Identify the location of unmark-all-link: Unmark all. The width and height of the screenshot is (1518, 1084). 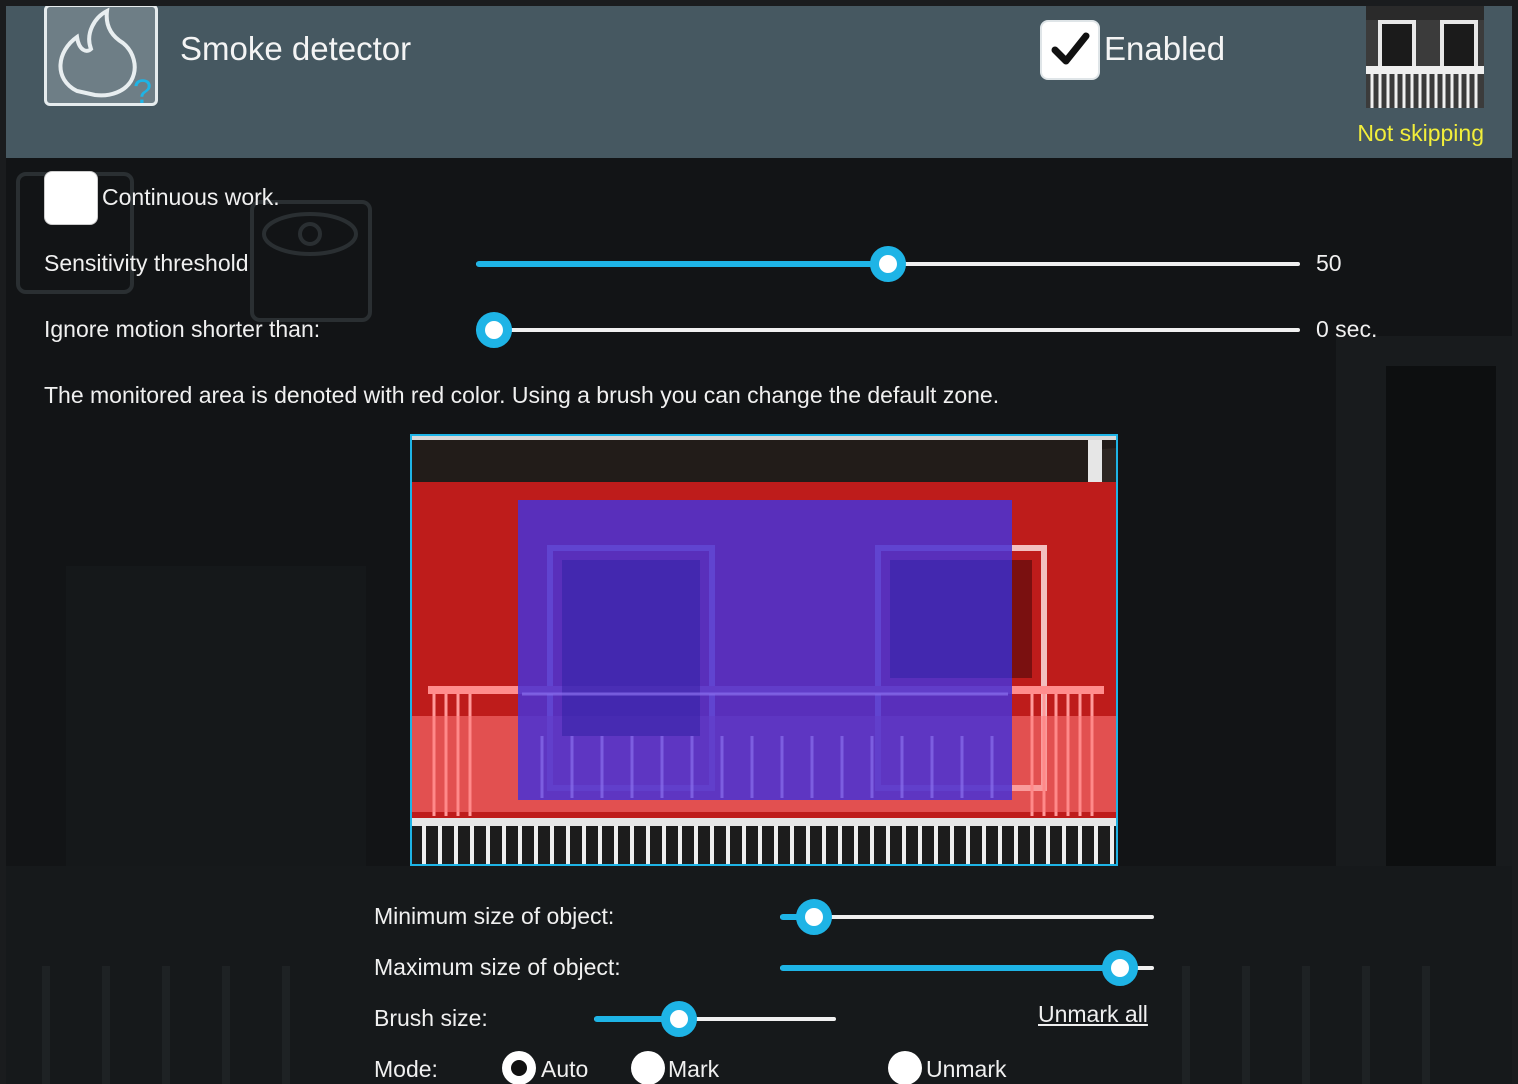
(1093, 1014).